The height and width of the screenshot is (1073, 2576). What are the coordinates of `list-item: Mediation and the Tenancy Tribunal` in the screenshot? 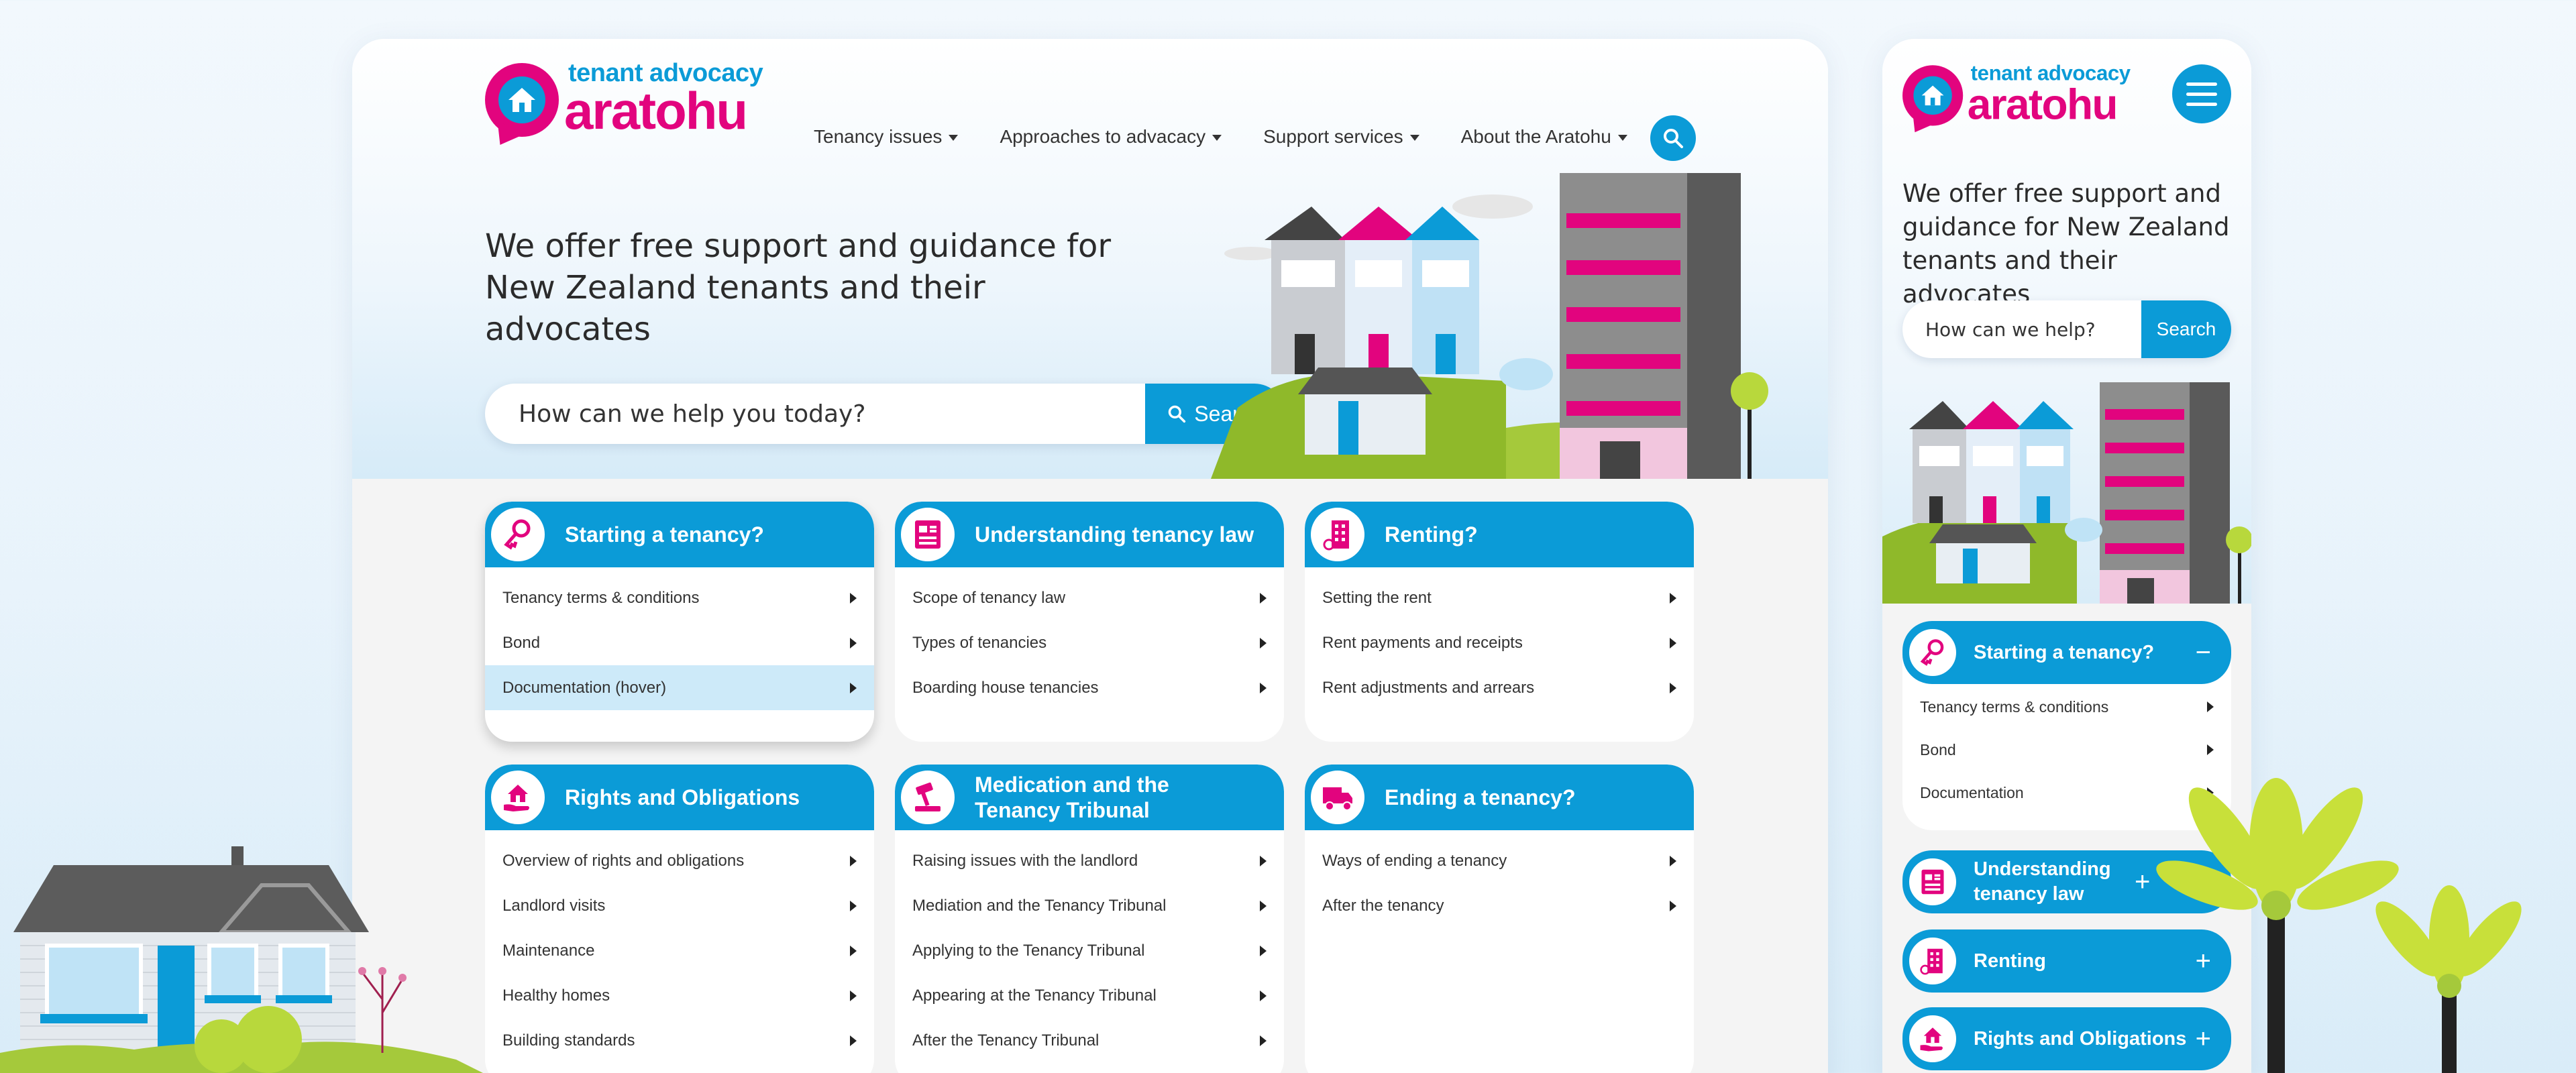 It's located at (1089, 905).